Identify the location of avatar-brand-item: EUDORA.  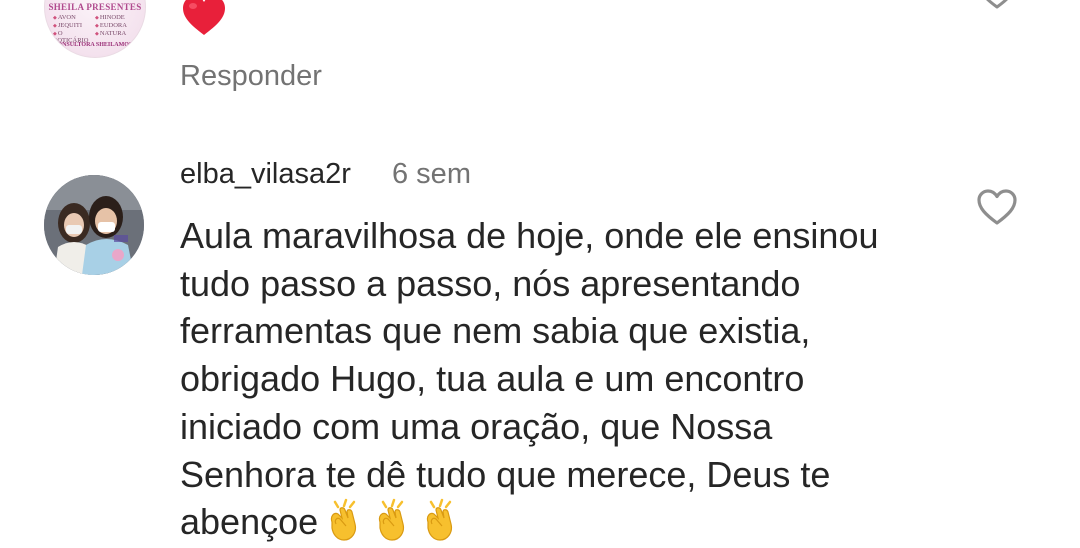
(116, 25).